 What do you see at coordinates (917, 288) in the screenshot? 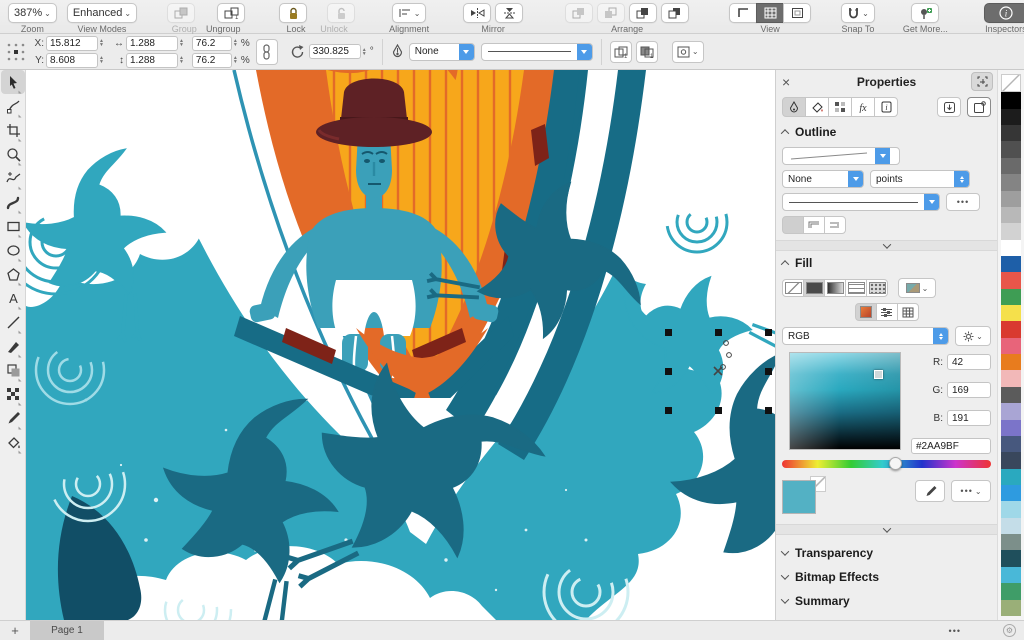
I see `fill-picker-dropdown: ⌄` at bounding box center [917, 288].